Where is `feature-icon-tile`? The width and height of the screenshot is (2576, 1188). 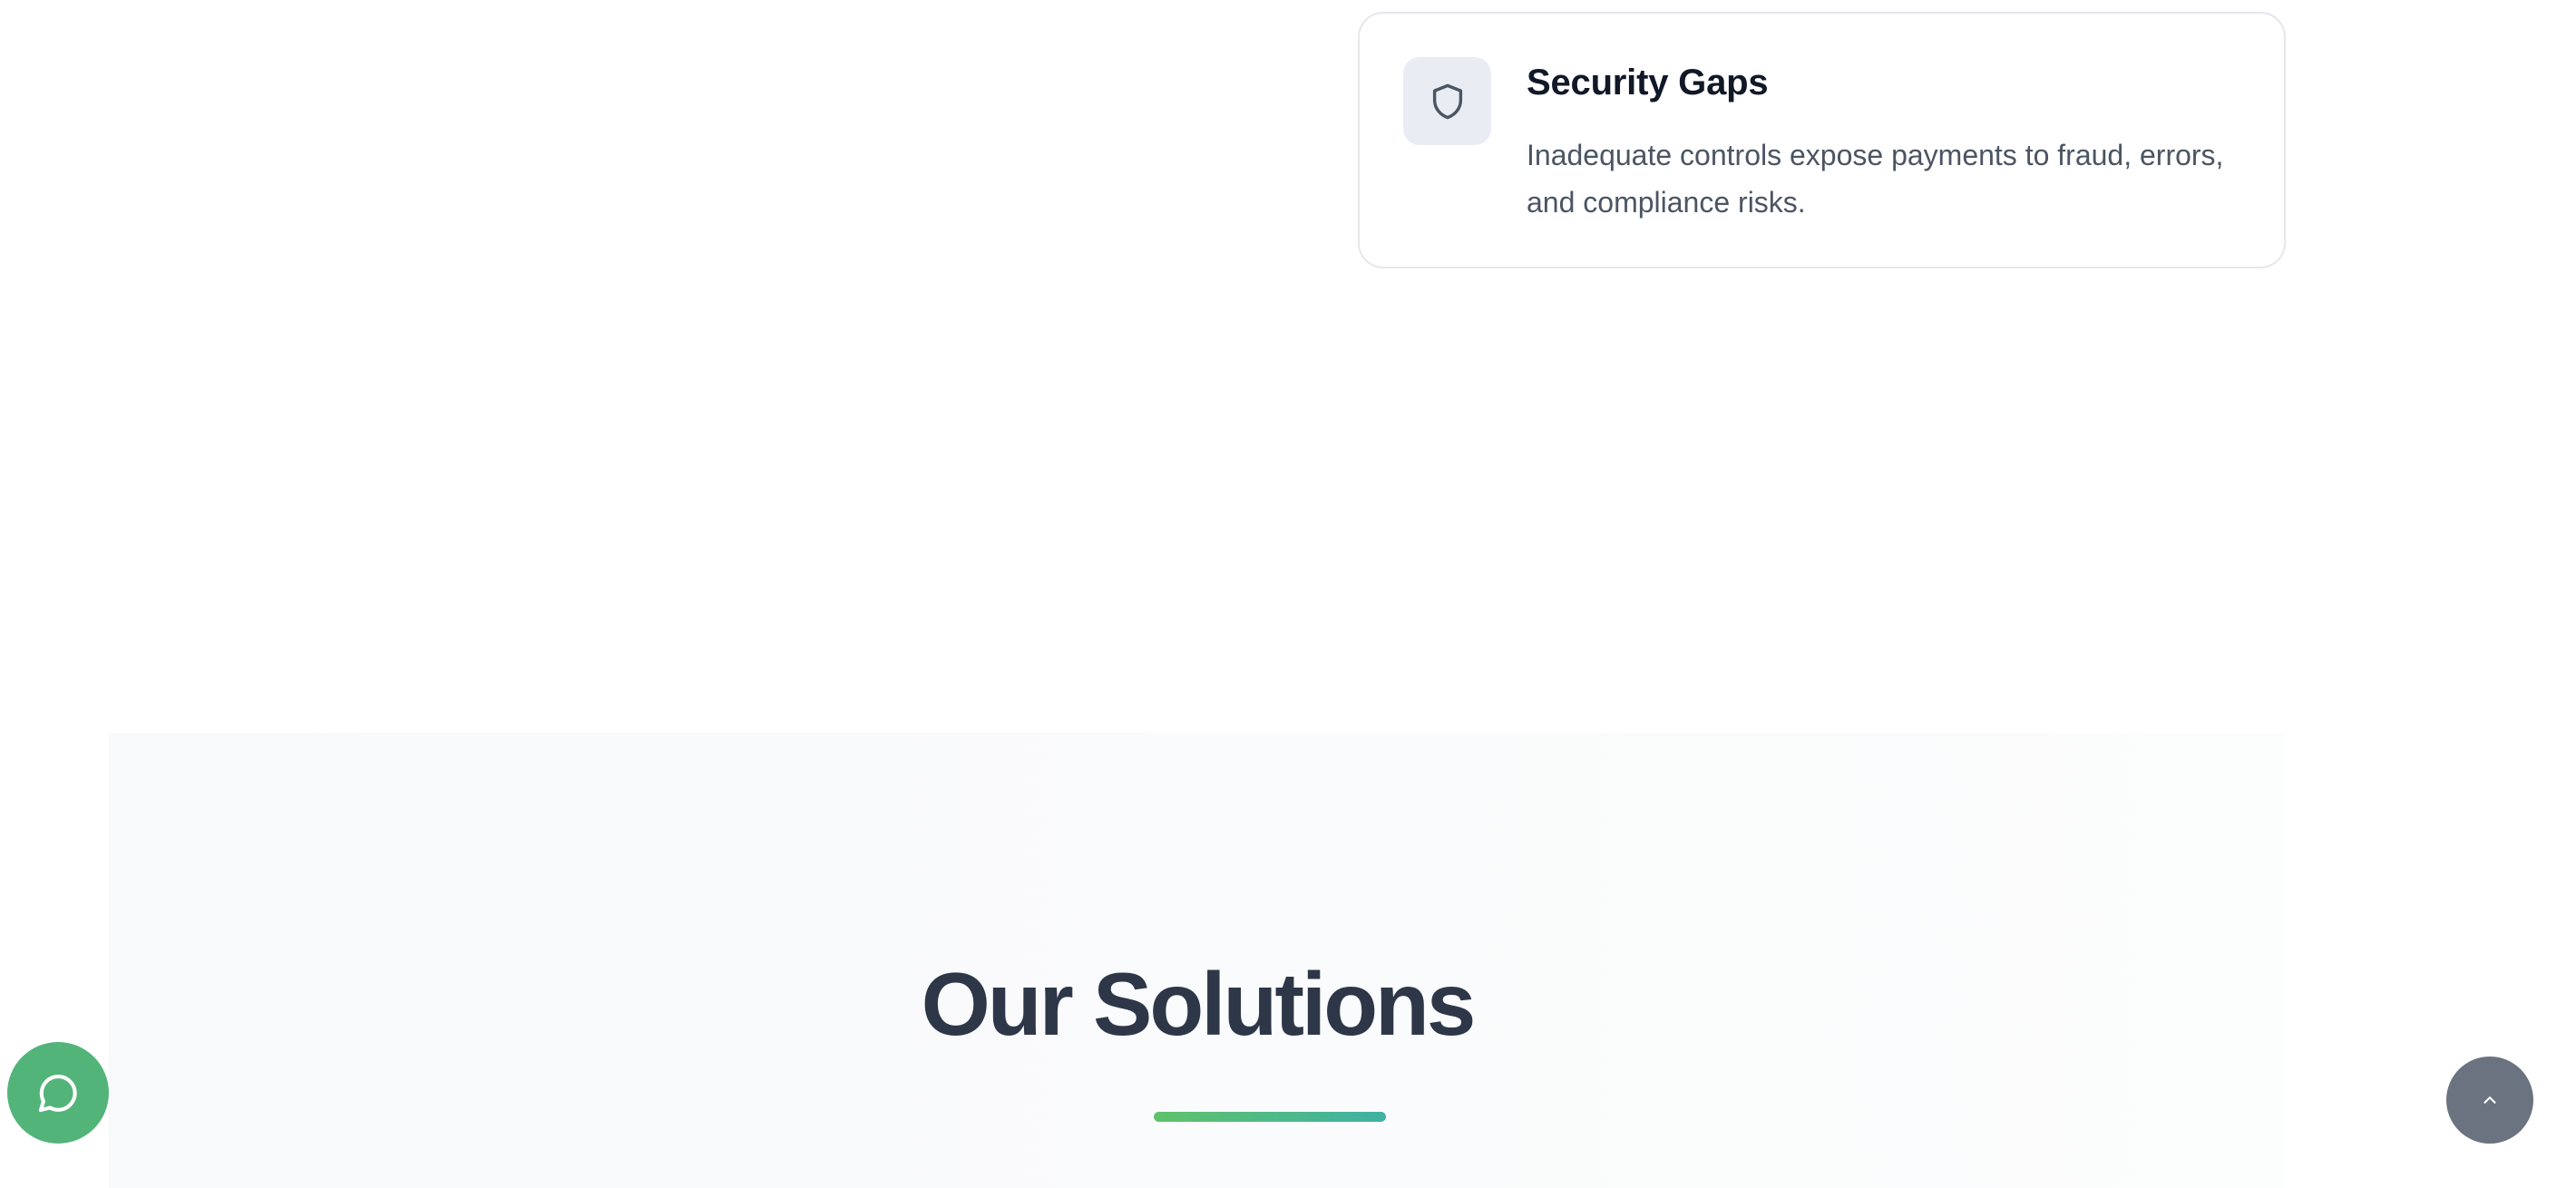 feature-icon-tile is located at coordinates (1447, 101).